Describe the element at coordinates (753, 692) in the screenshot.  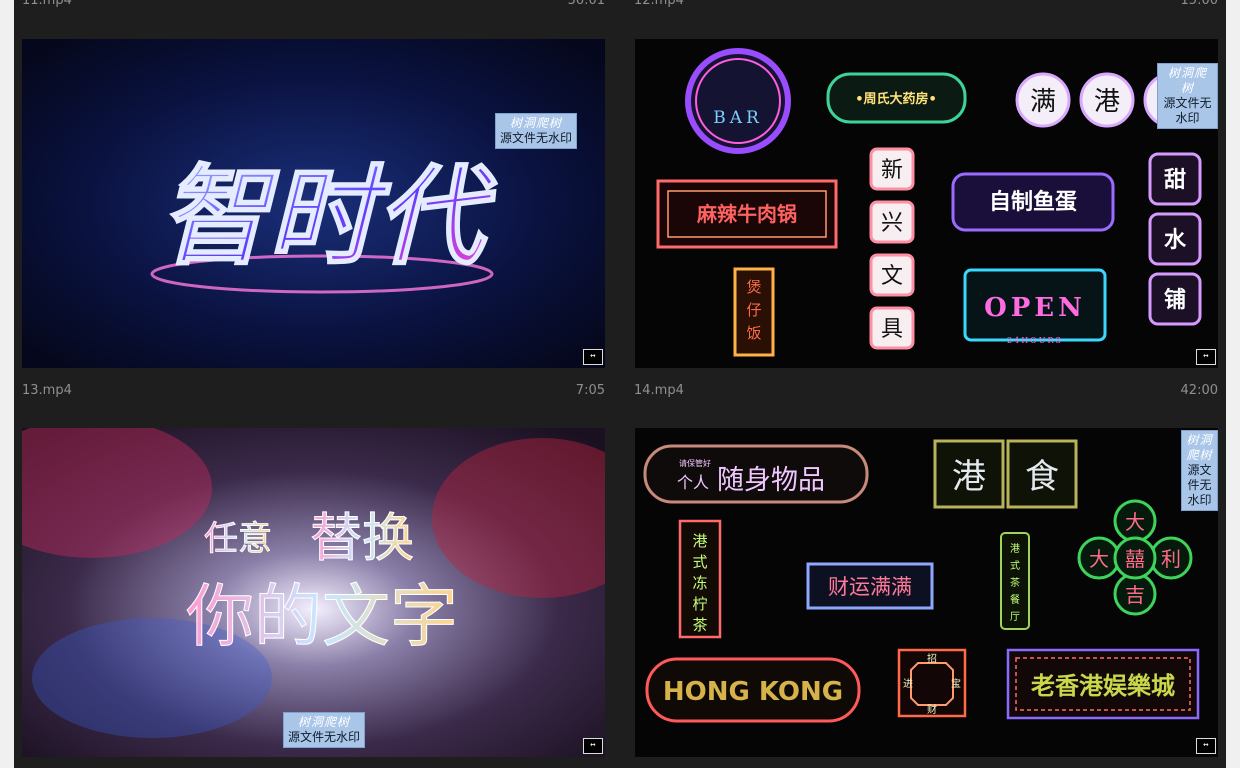
I see `hongkong-sign-text: HONG KONG` at that location.